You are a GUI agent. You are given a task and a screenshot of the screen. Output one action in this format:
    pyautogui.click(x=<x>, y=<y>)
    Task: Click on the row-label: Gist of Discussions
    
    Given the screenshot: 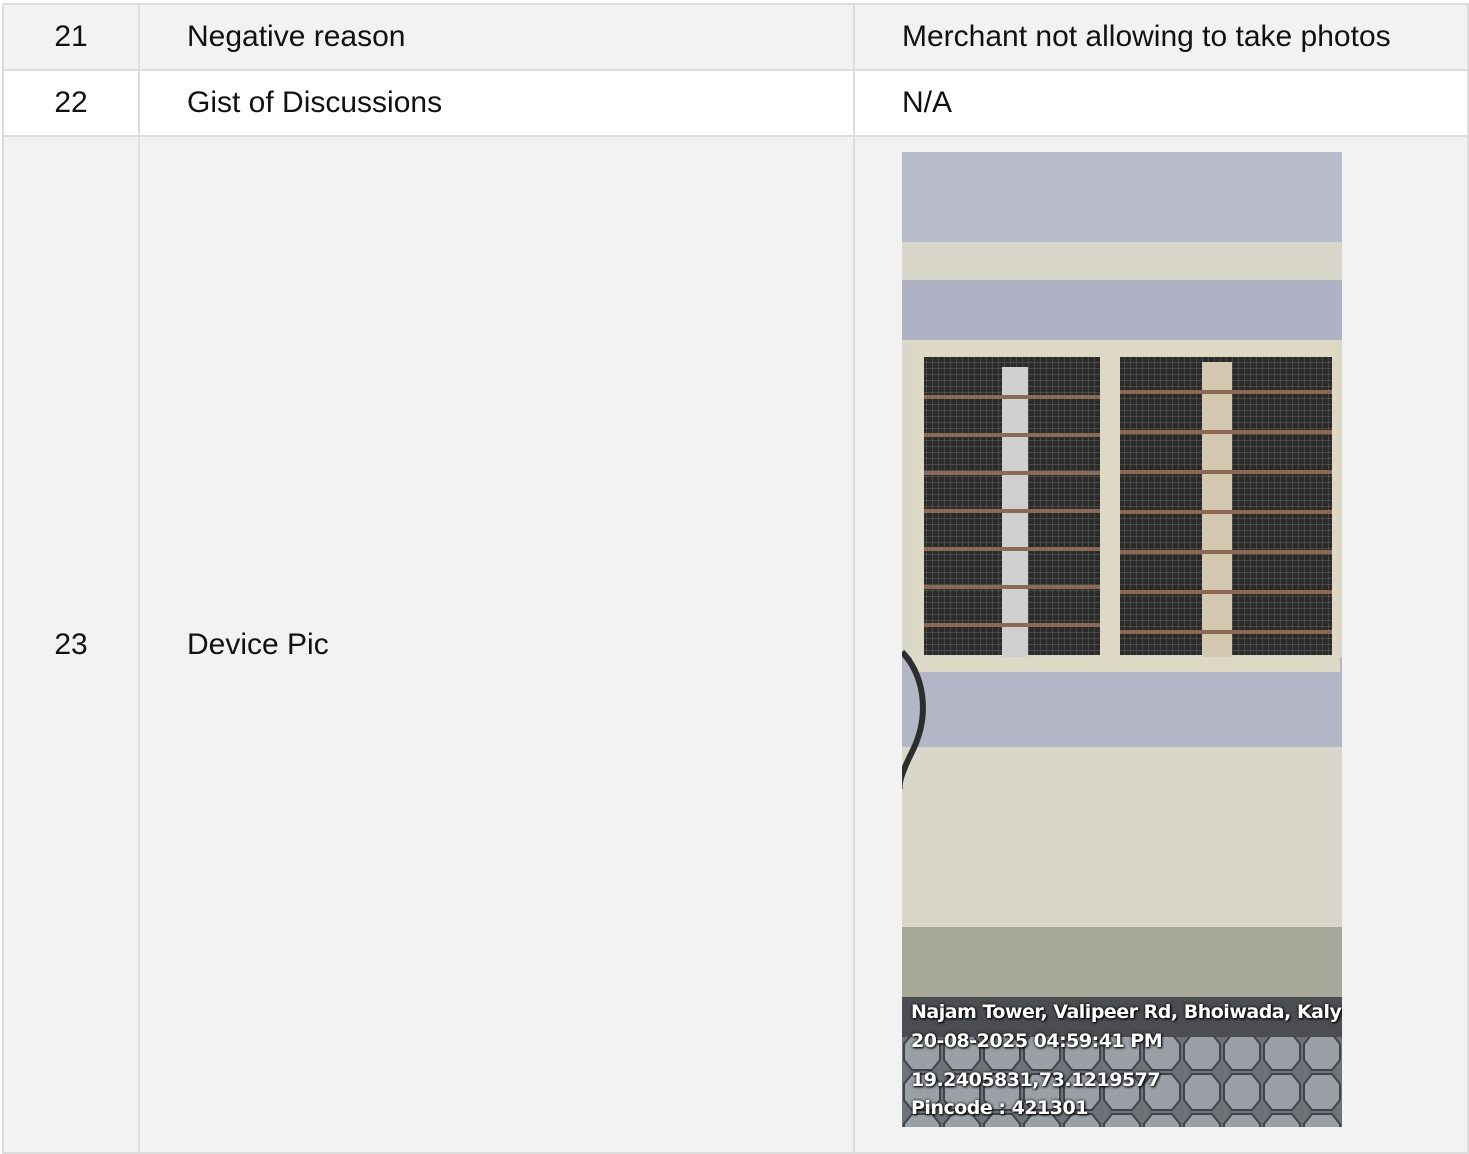 What is the action you would take?
    pyautogui.click(x=496, y=103)
    